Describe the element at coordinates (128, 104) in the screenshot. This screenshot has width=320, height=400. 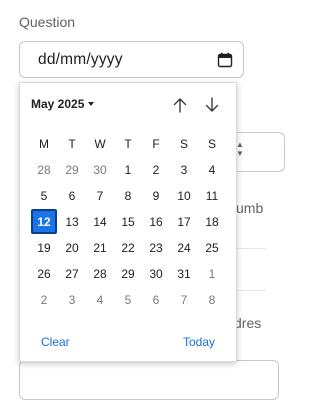
I see `date-picker-header: May 2025` at that location.